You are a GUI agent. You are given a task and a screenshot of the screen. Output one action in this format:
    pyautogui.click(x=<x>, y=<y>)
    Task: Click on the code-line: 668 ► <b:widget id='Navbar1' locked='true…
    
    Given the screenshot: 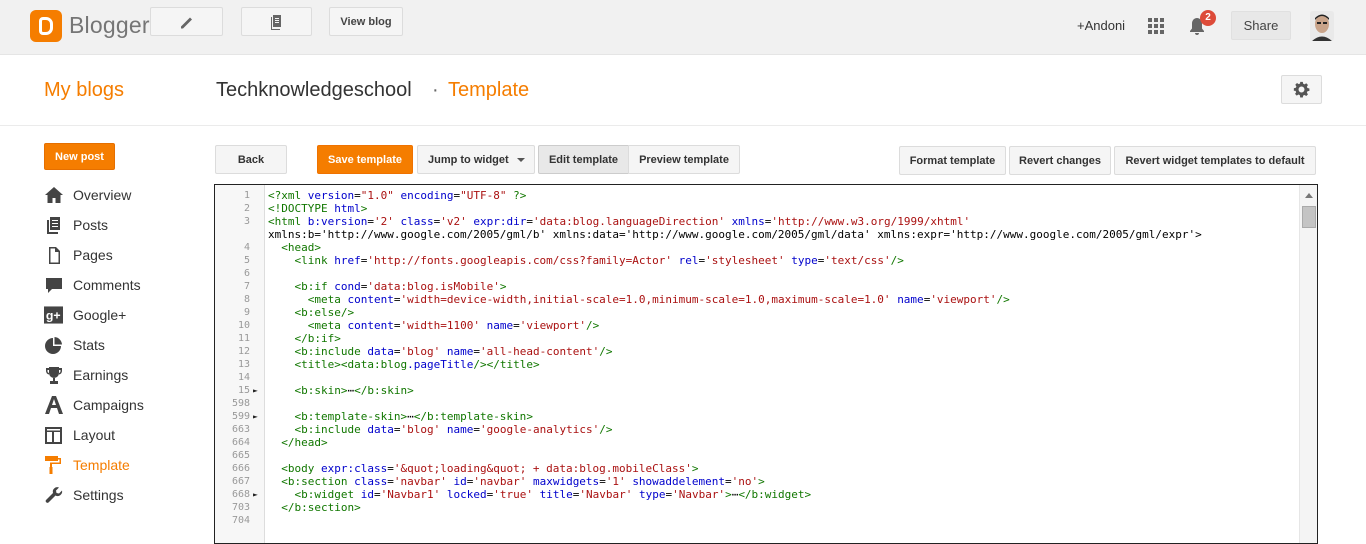 What is the action you would take?
    pyautogui.click(x=757, y=494)
    